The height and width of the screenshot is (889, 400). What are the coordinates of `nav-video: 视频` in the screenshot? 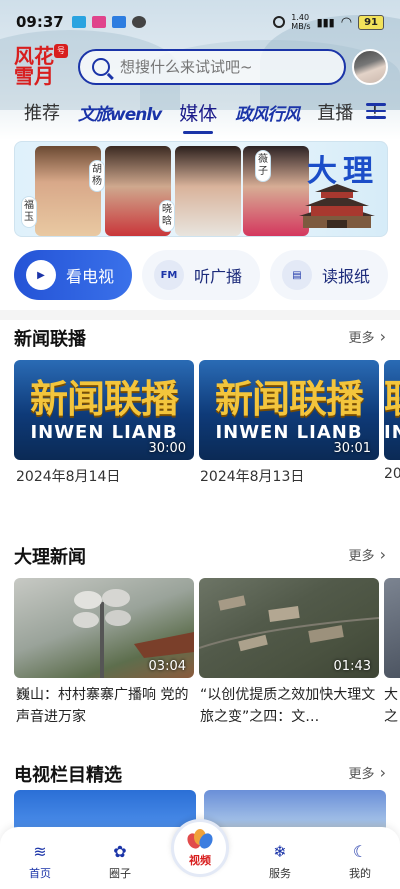 It's located at (200, 848).